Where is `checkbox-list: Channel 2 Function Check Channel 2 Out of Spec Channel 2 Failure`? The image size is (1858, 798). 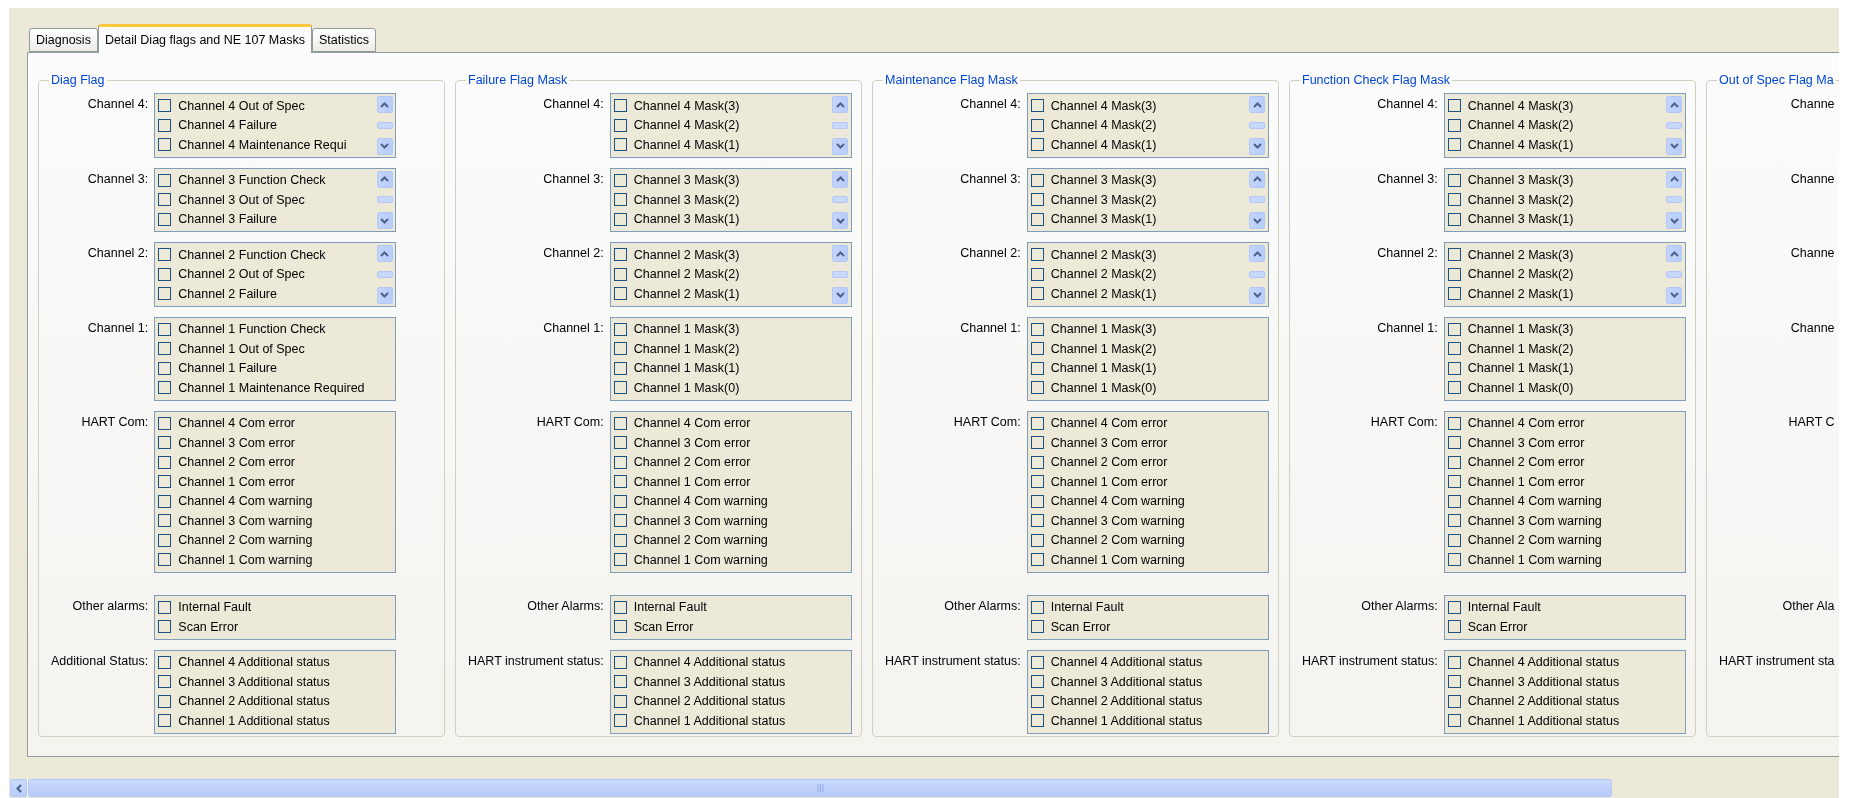
checkbox-list: Channel 2 Function Check Channel 2 Out of Spec Channel 2 Failure is located at coordinates (275, 274).